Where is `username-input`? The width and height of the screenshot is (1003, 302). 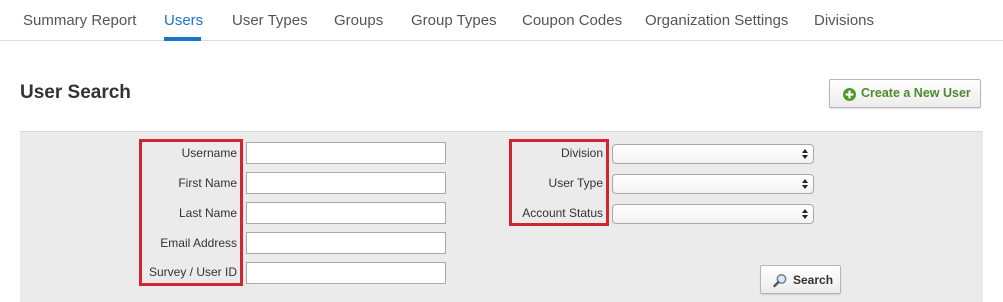 username-input is located at coordinates (346, 153).